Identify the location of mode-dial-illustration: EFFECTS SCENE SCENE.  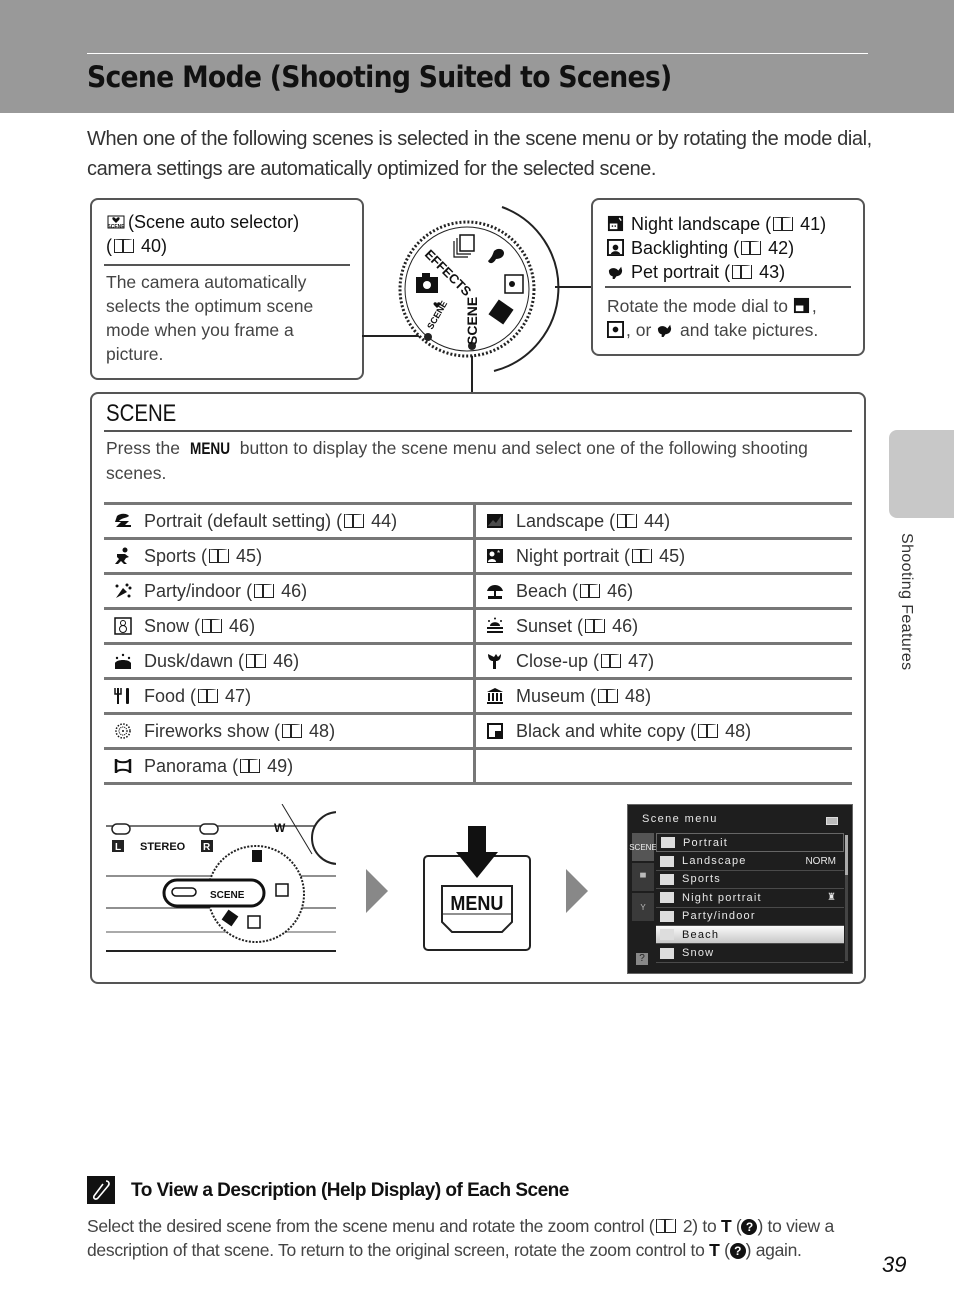
(479, 289).